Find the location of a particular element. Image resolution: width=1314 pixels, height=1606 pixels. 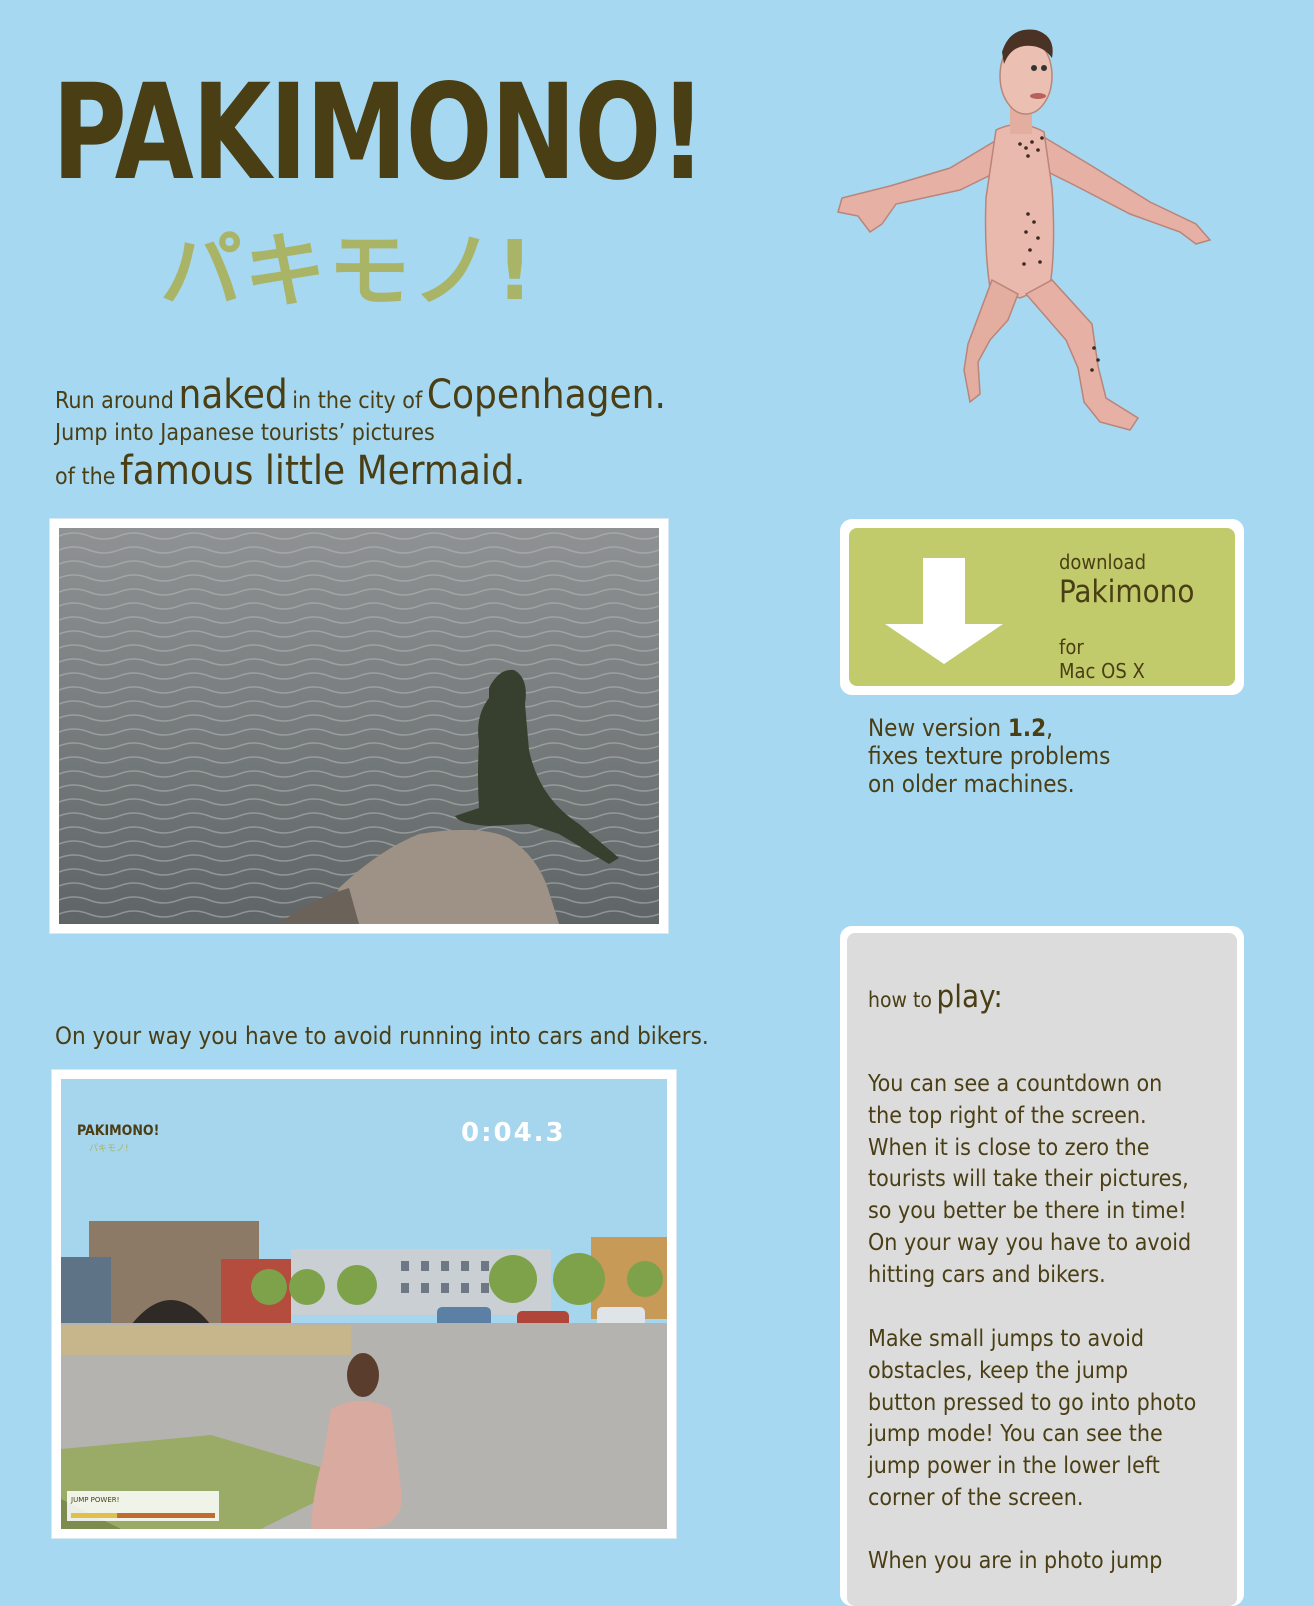

game-scene: PAKIMONO! パキモノ! 0:04.3 JUMP POWER! is located at coordinates (364, 1304).